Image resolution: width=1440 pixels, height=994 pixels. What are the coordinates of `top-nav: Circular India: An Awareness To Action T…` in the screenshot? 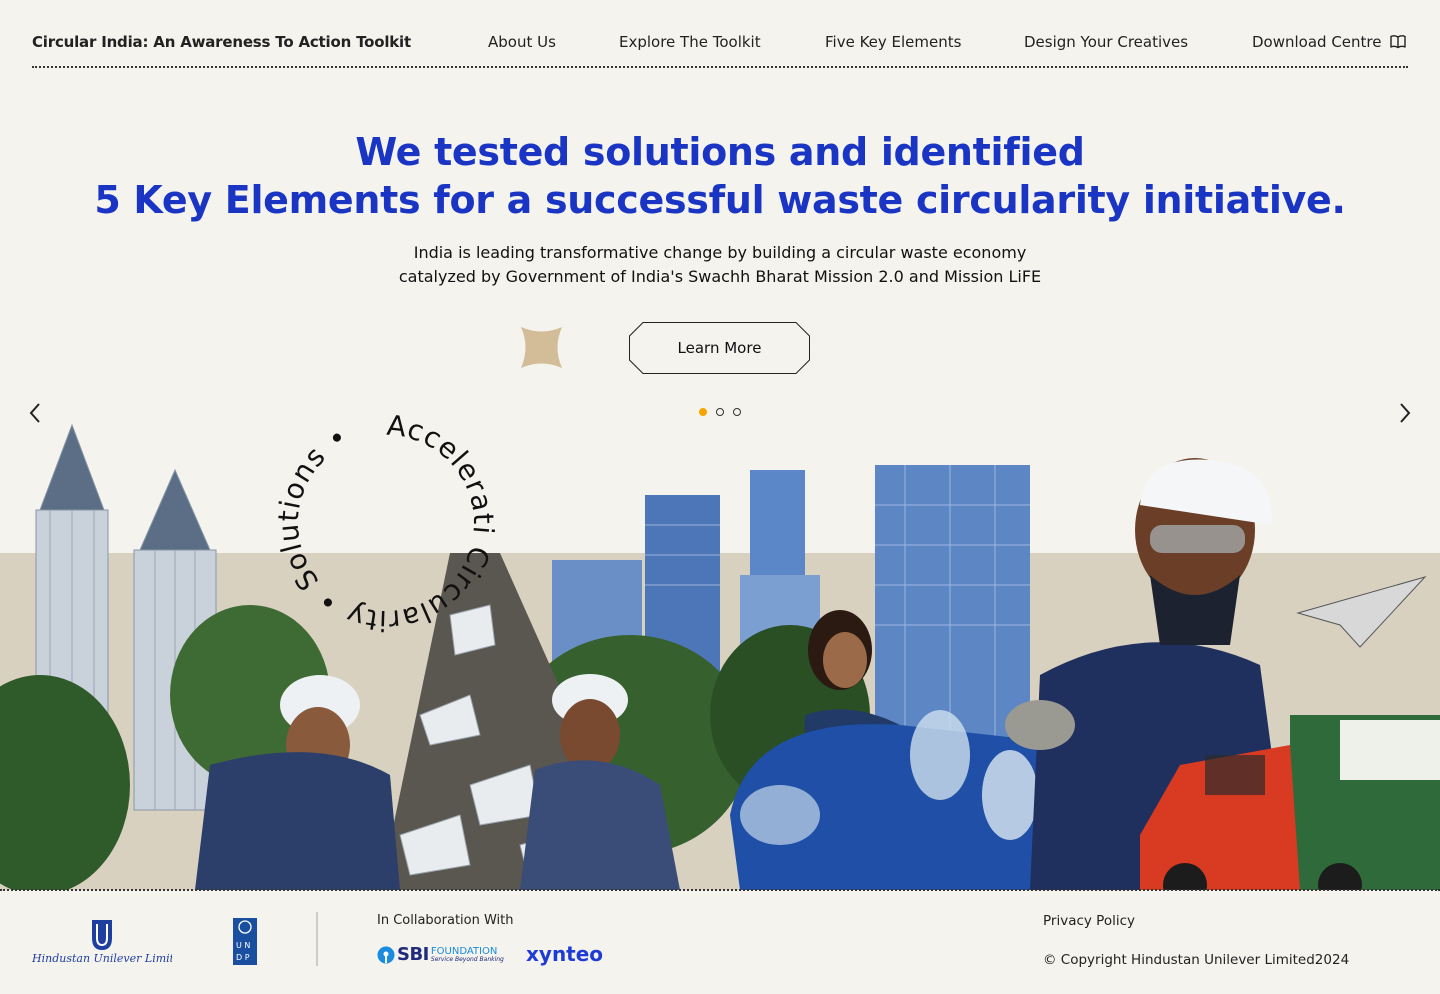 It's located at (720, 34).